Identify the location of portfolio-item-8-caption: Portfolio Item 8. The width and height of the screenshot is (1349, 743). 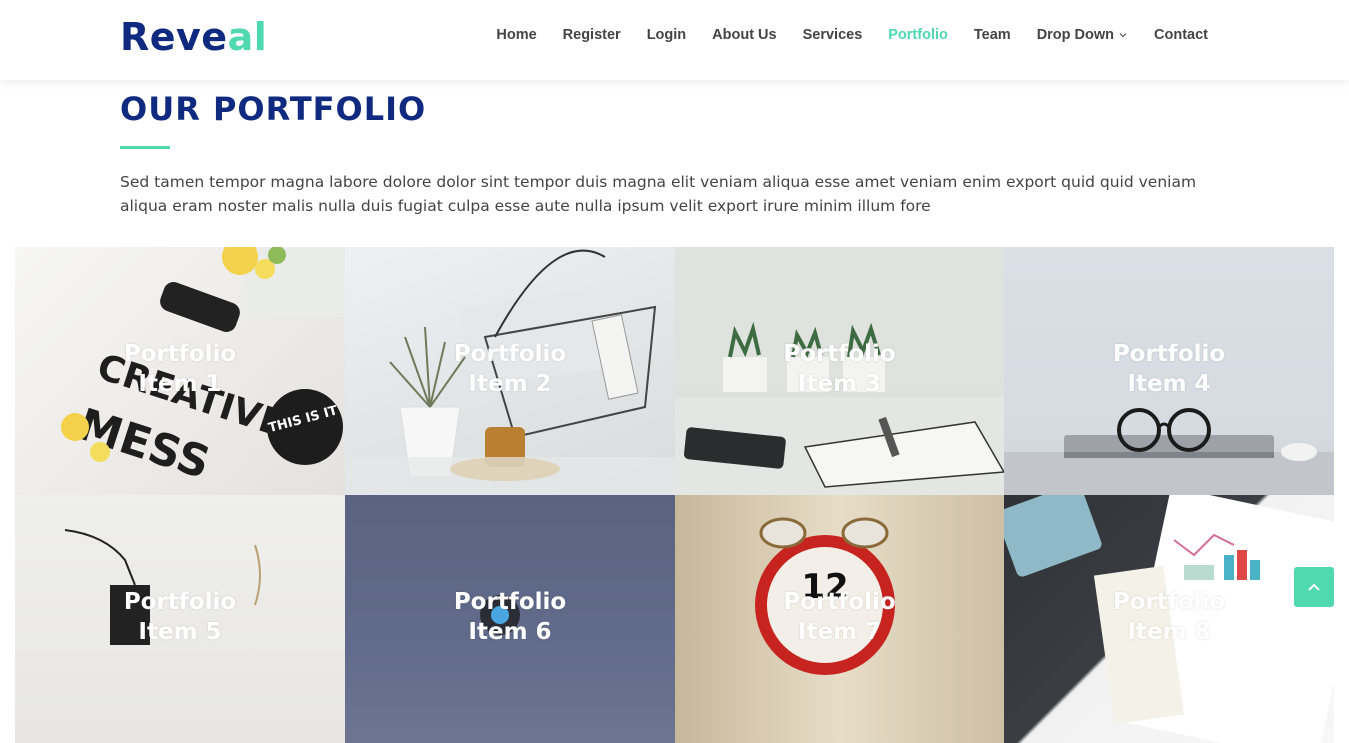
(1169, 617).